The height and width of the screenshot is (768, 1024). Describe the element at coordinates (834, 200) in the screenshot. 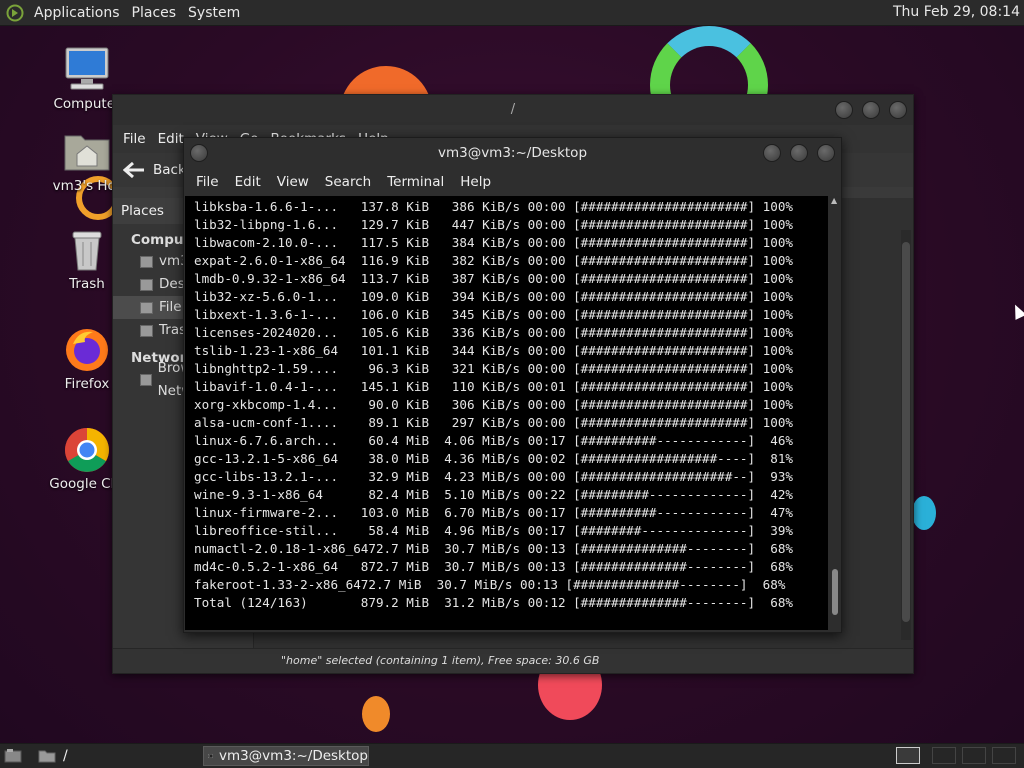

I see `scroll-up-arrow-icon: ▲` at that location.